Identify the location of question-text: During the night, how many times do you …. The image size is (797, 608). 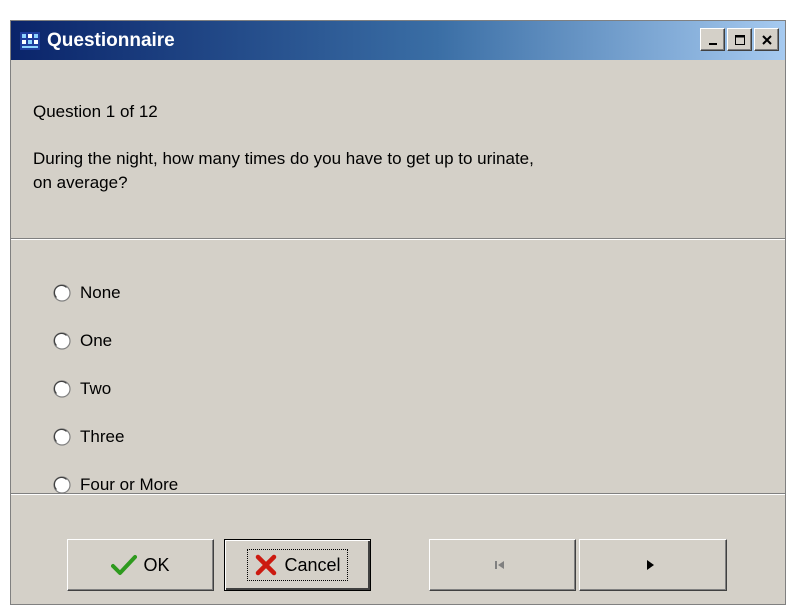
(363, 171).